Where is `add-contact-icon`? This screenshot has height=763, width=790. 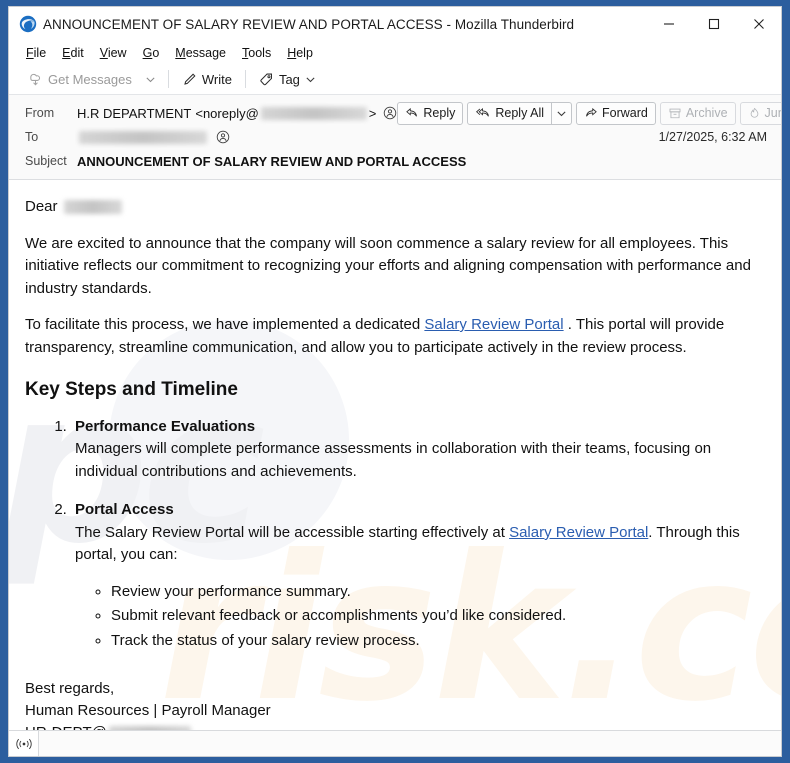 add-contact-icon is located at coordinates (389, 113).